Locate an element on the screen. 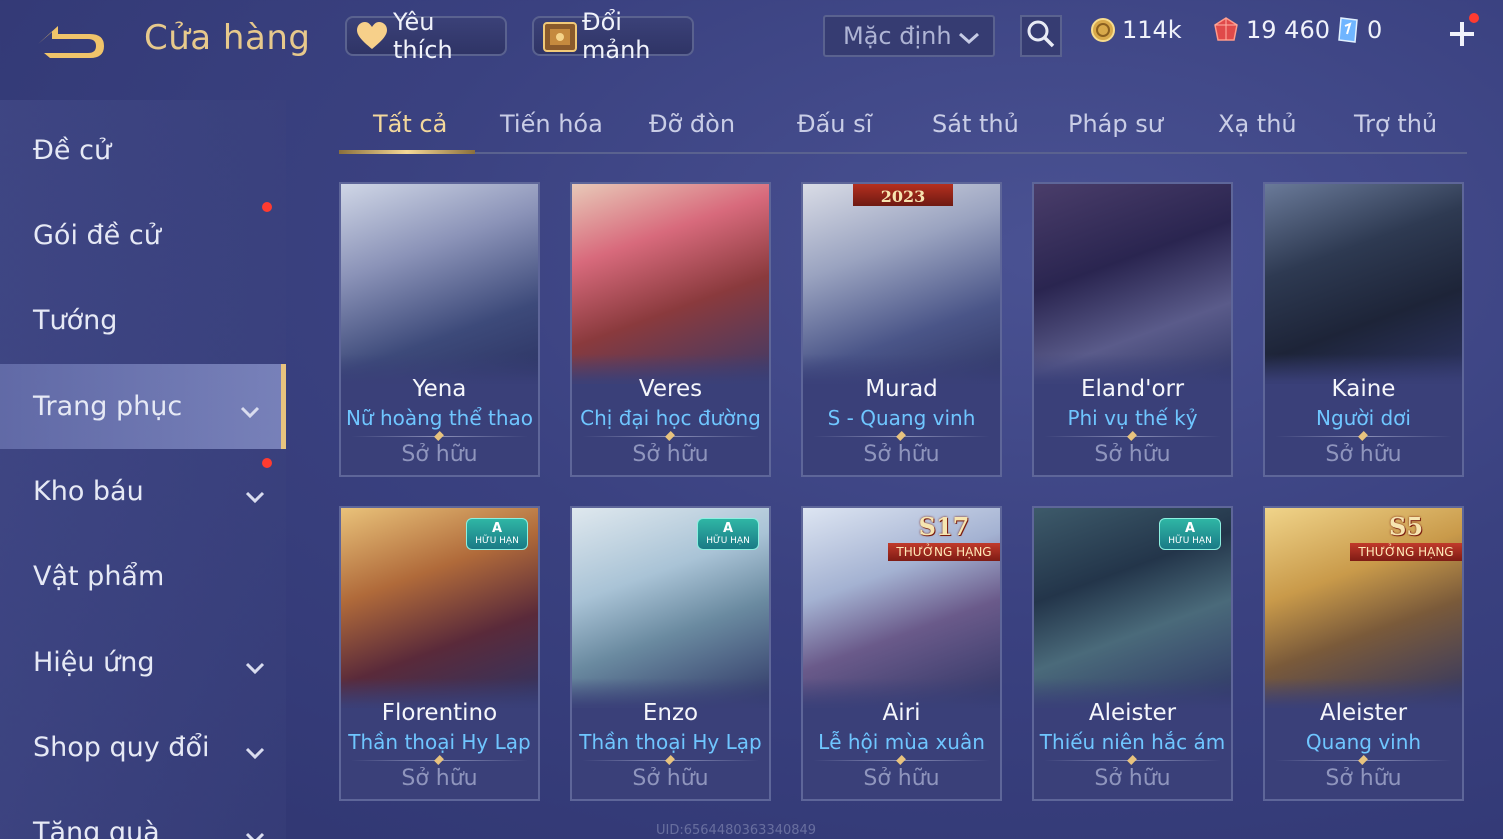  hero-name: Kaine is located at coordinates (1363, 389).